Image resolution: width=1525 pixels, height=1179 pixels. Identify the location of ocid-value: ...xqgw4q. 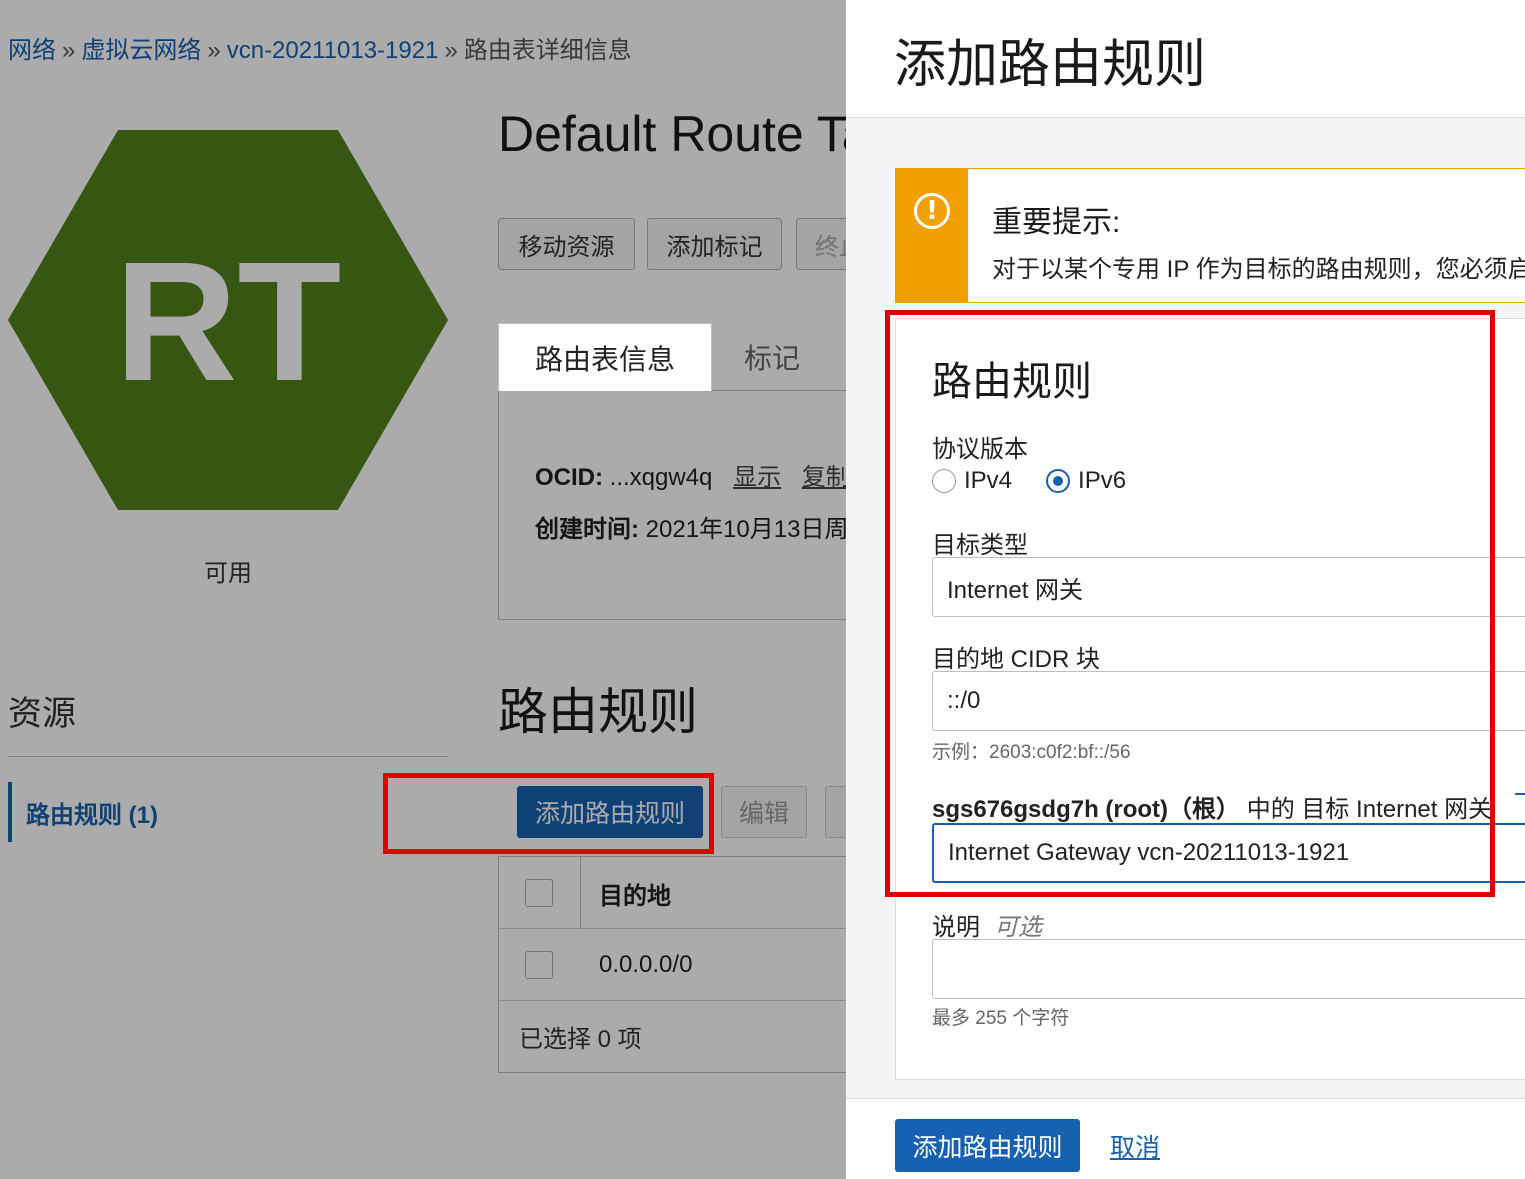
(661, 477).